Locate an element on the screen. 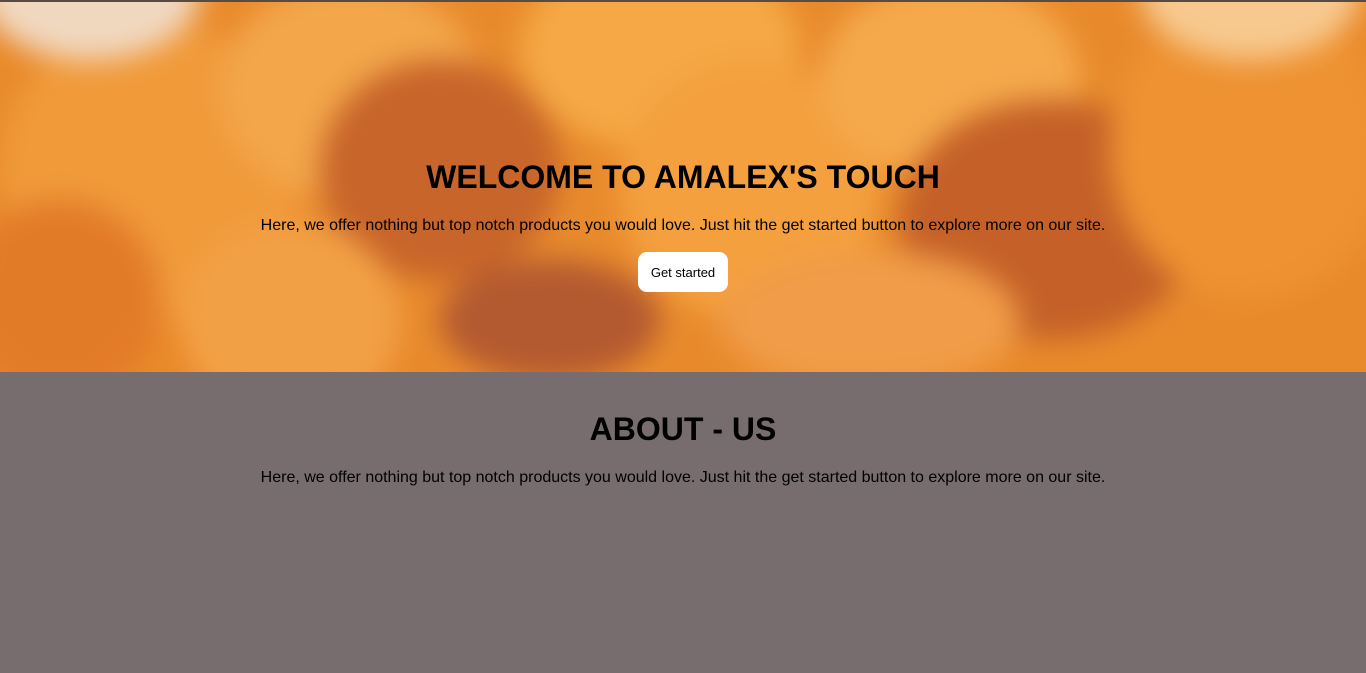 The width and height of the screenshot is (1366, 673). about-title: ABOUT - US is located at coordinates (683, 429).